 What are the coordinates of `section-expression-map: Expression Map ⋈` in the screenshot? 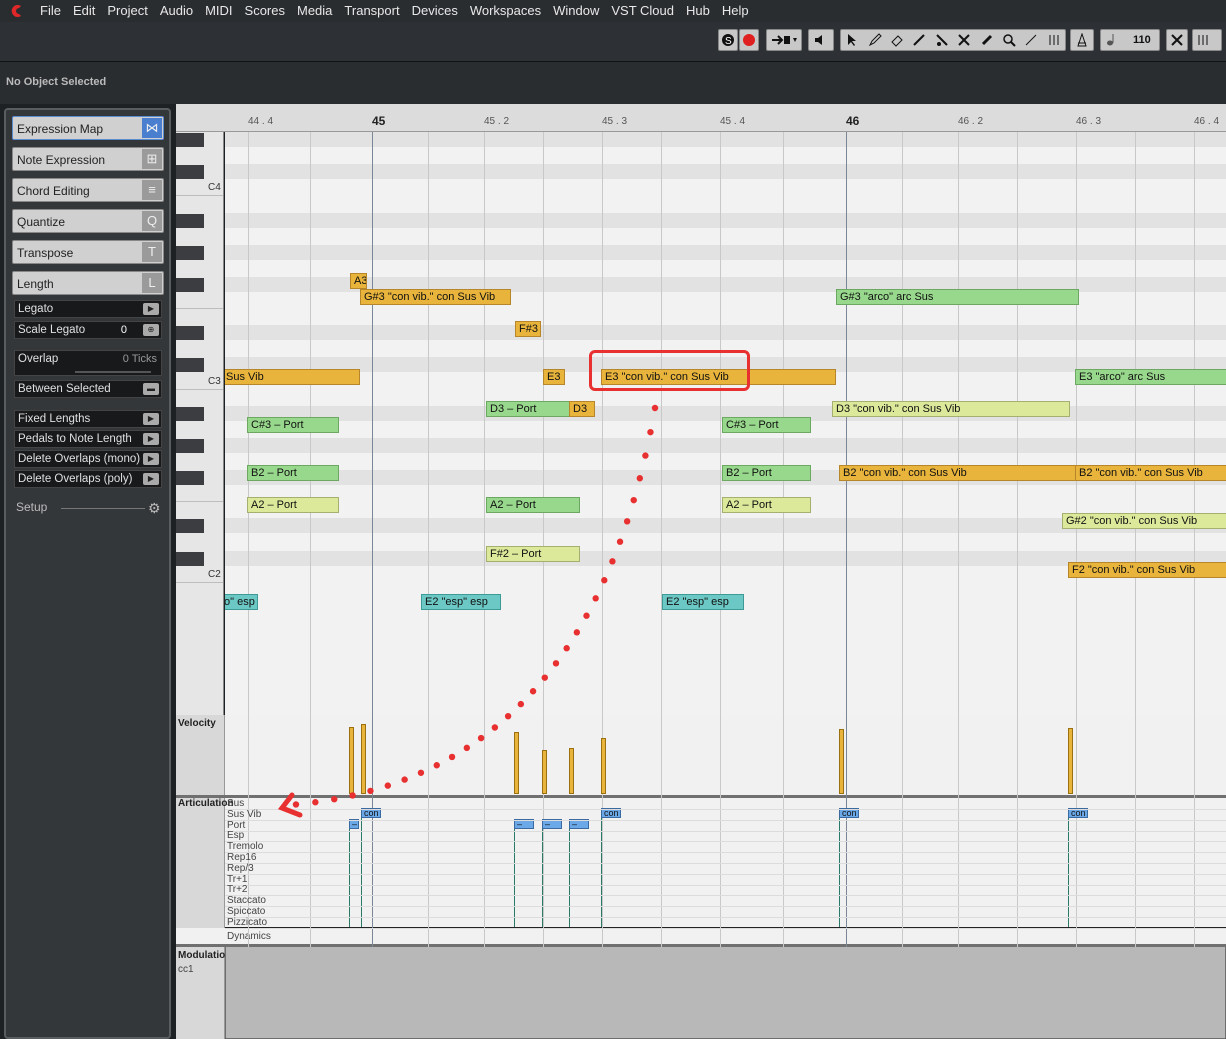 It's located at (88, 128).